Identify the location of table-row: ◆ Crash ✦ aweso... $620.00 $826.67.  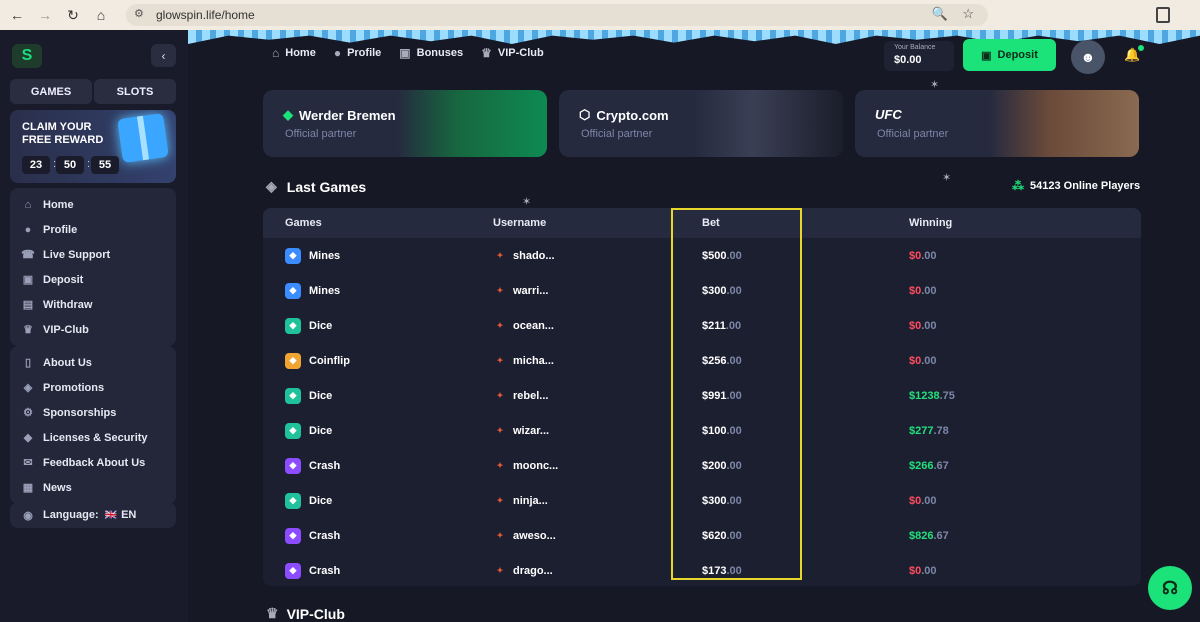
(702, 535).